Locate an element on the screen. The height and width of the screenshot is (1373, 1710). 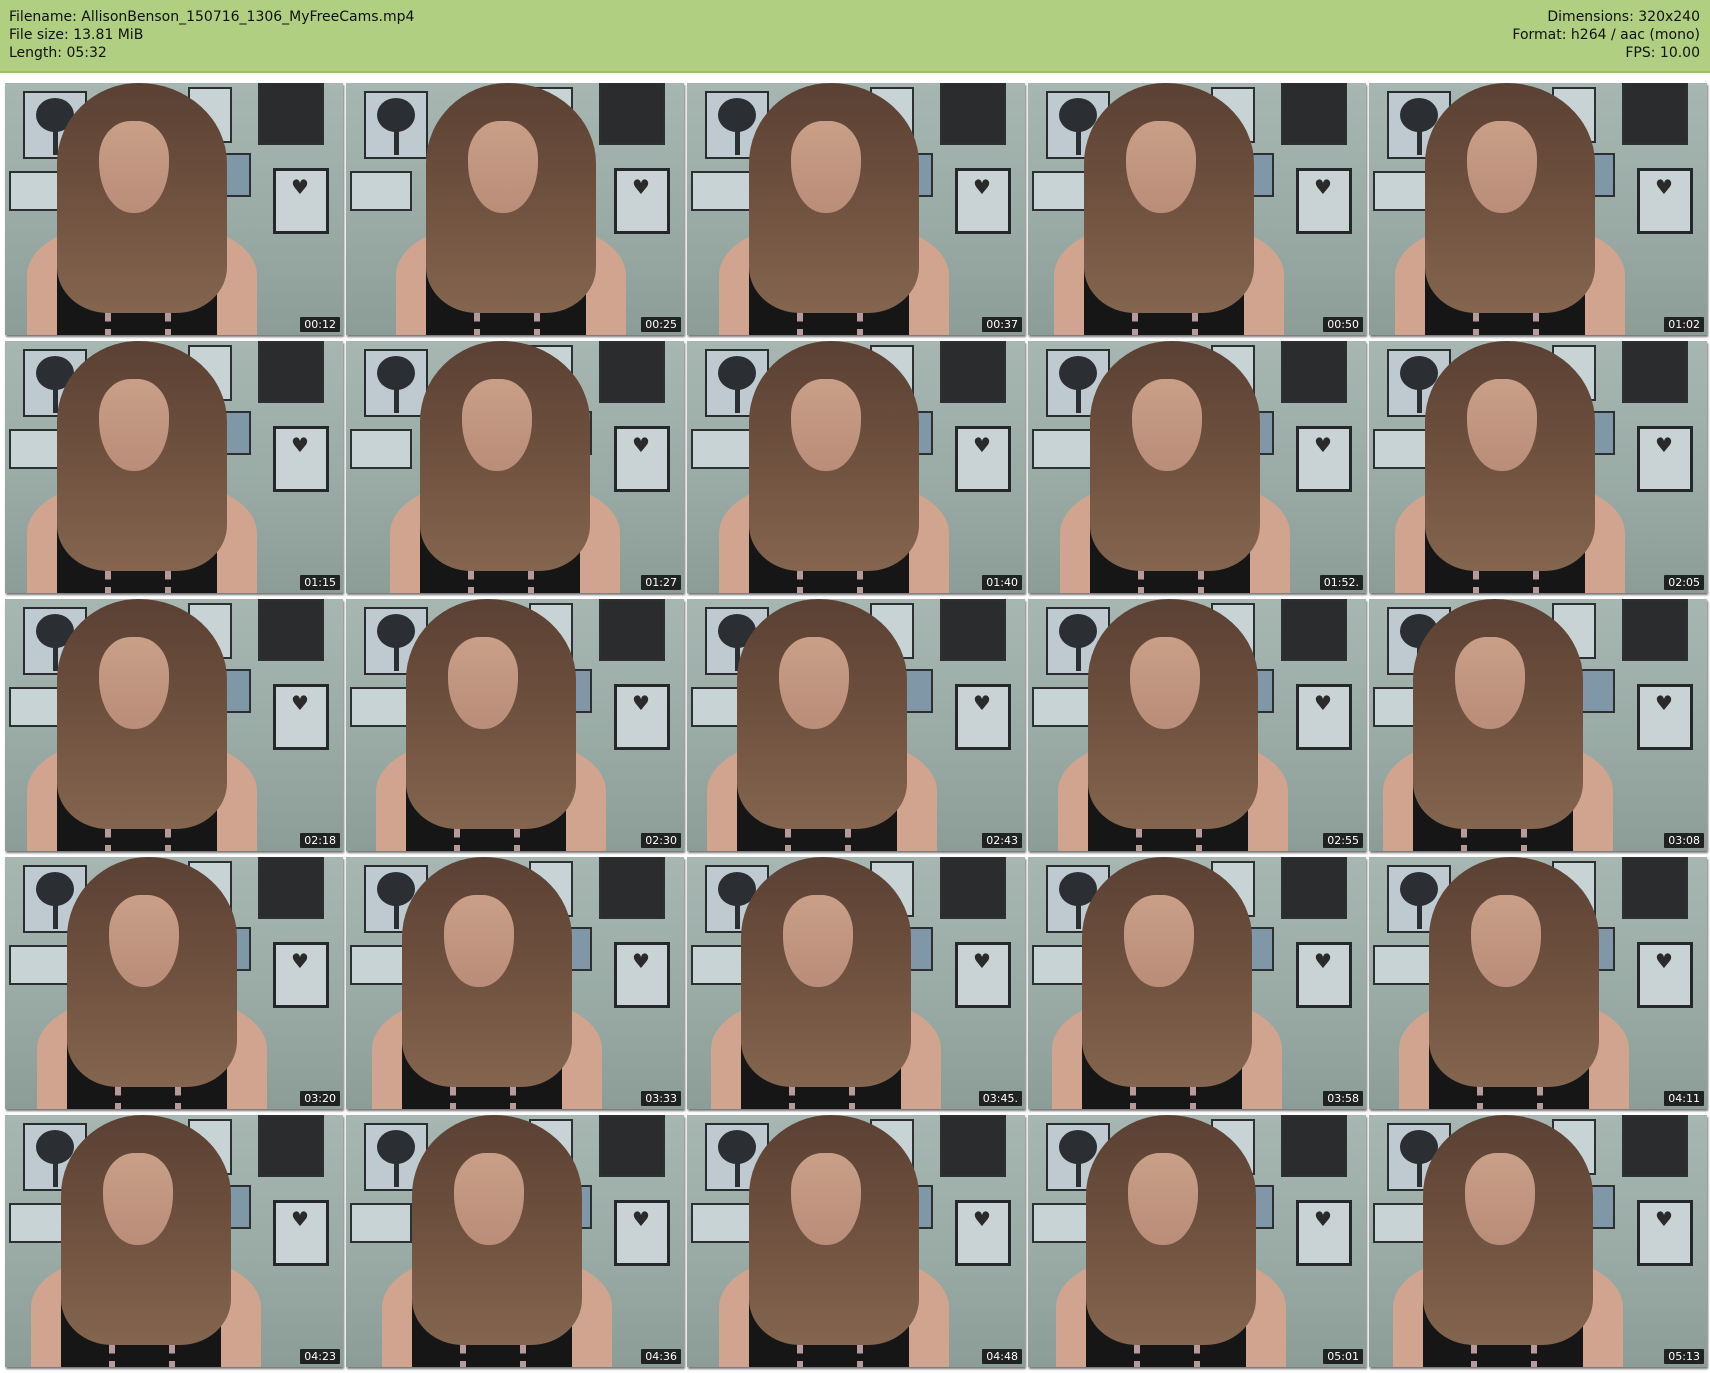
video-thumbnail: 02:43 is located at coordinates (856, 725).